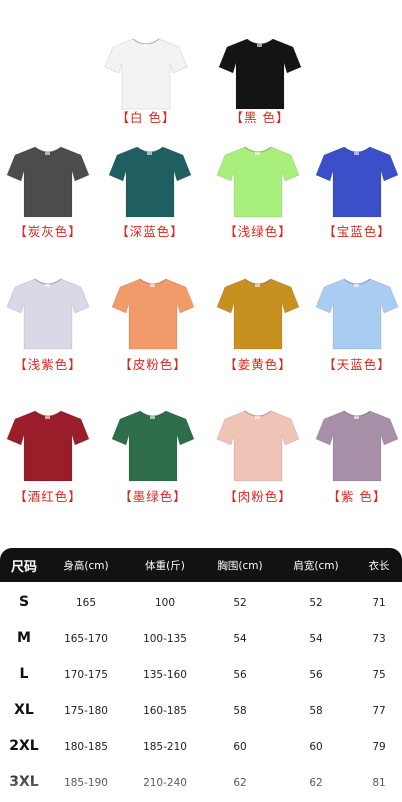 This screenshot has height=802, width=402. What do you see at coordinates (165, 783) in the screenshot?
I see `table-cell: 210-240` at bounding box center [165, 783].